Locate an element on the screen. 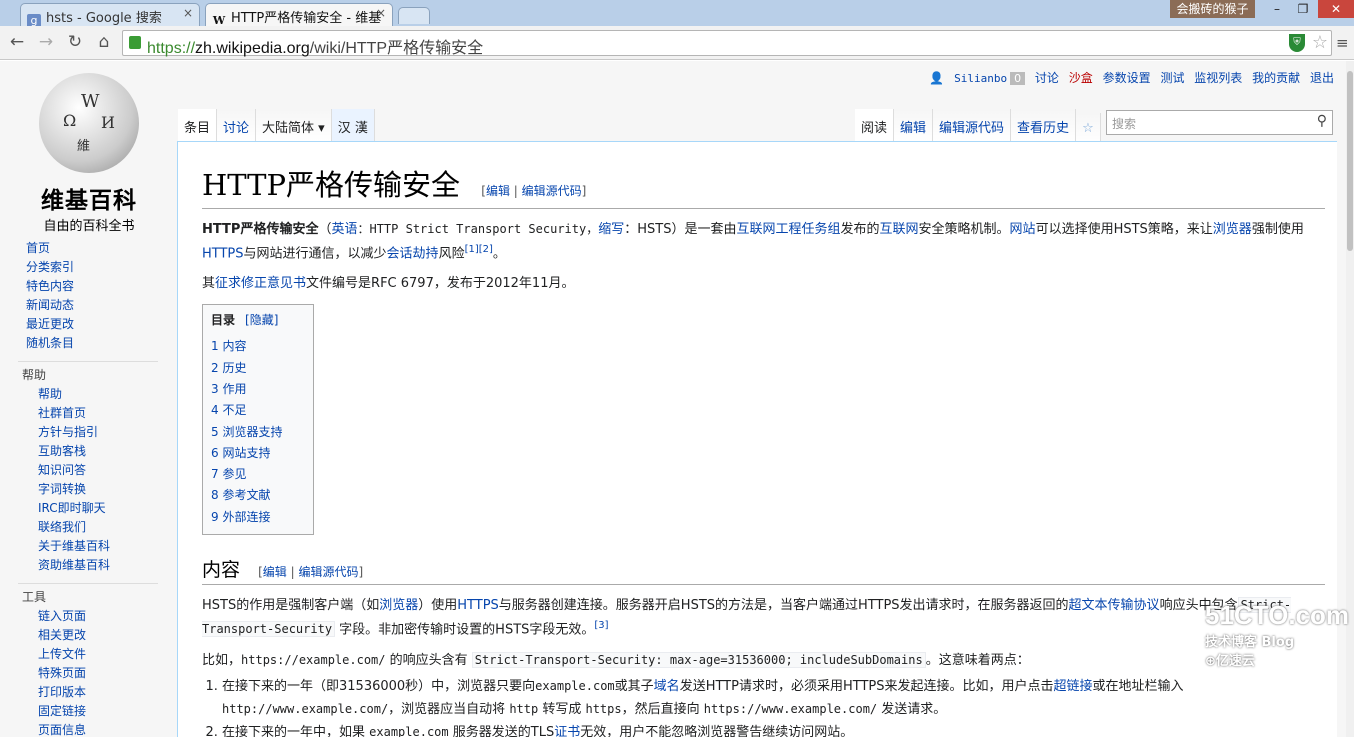 The image size is (1354, 737). test-link: 测试 is located at coordinates (1172, 78).